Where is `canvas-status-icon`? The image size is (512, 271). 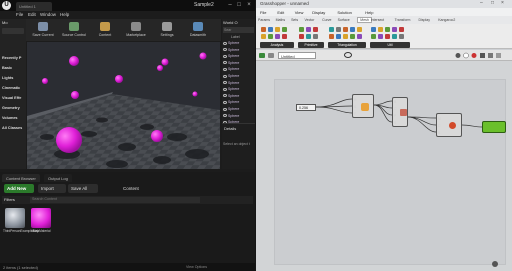 canvas-status-icon is located at coordinates (495, 264).